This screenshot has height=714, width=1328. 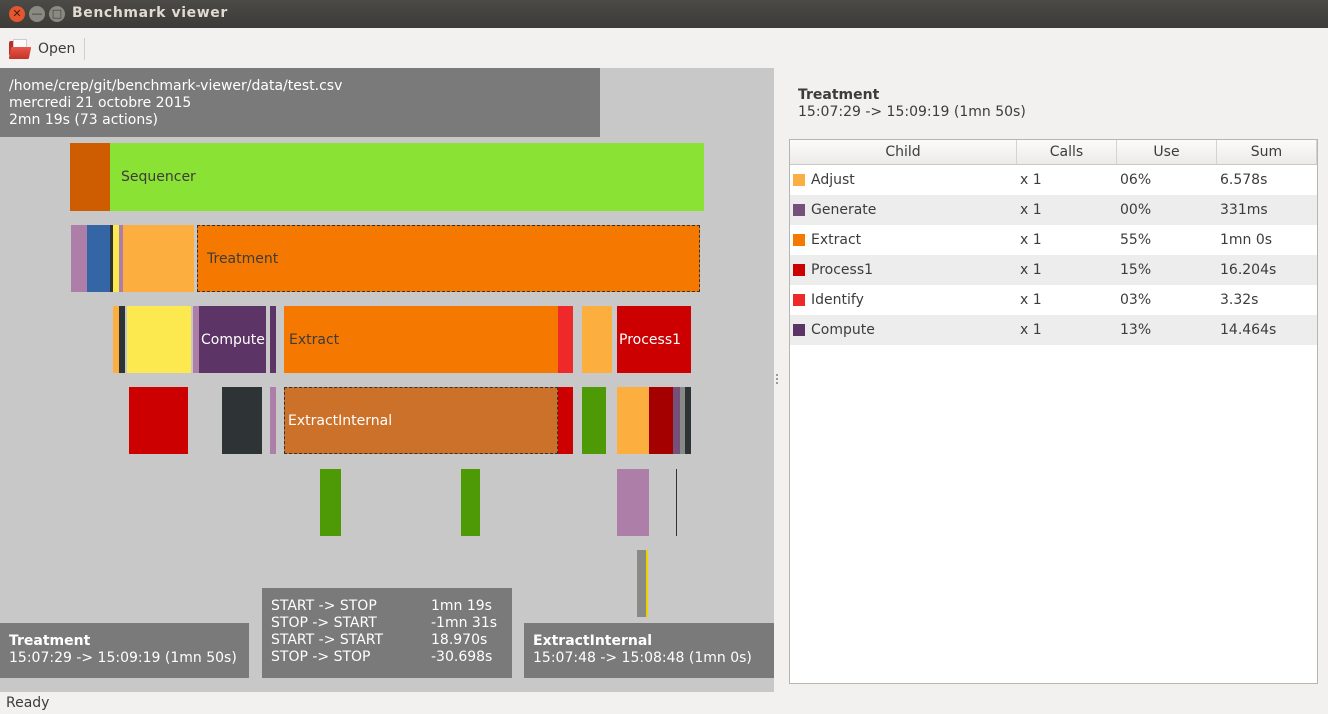 What do you see at coordinates (464, 623) in the screenshot?
I see `stats-value: -1mn 31s` at bounding box center [464, 623].